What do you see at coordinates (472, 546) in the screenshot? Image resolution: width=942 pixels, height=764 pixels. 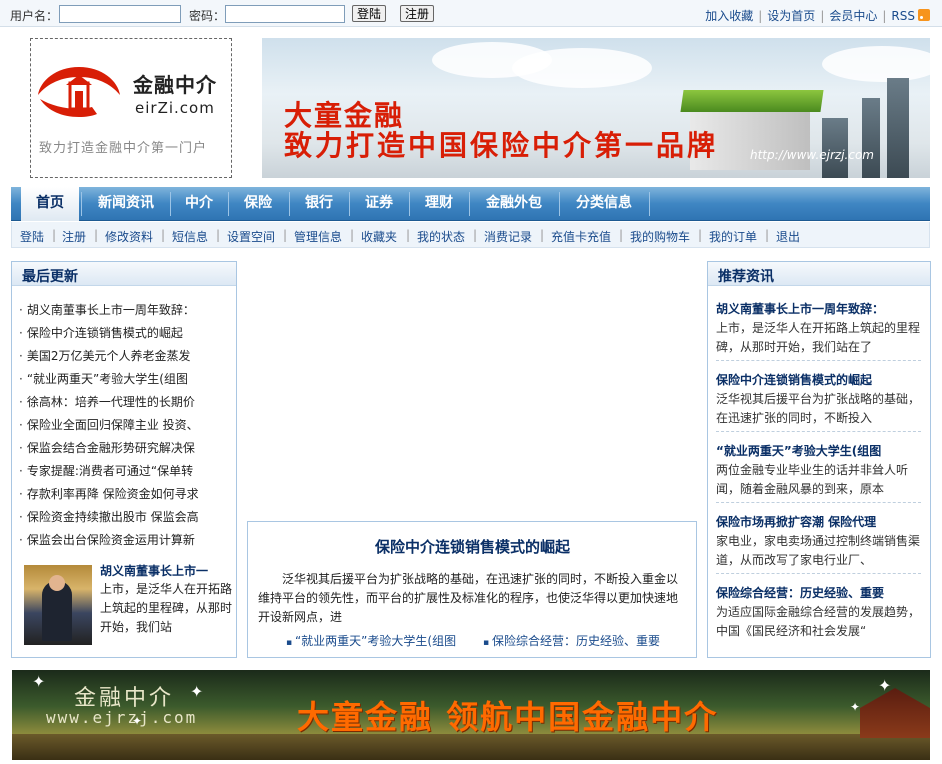 I see `center-article-title: 保险中介连锁销售模式的崛起` at bounding box center [472, 546].